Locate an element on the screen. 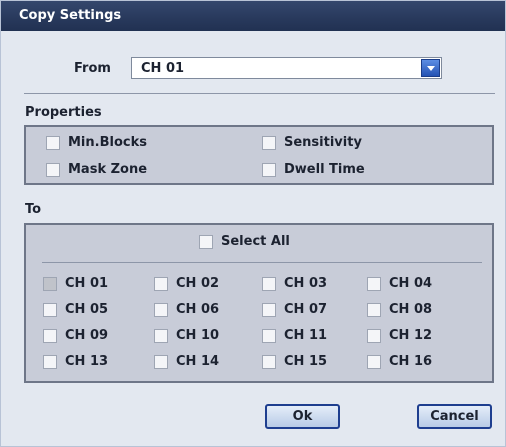  checkbox-label: Dwell Time is located at coordinates (324, 169).